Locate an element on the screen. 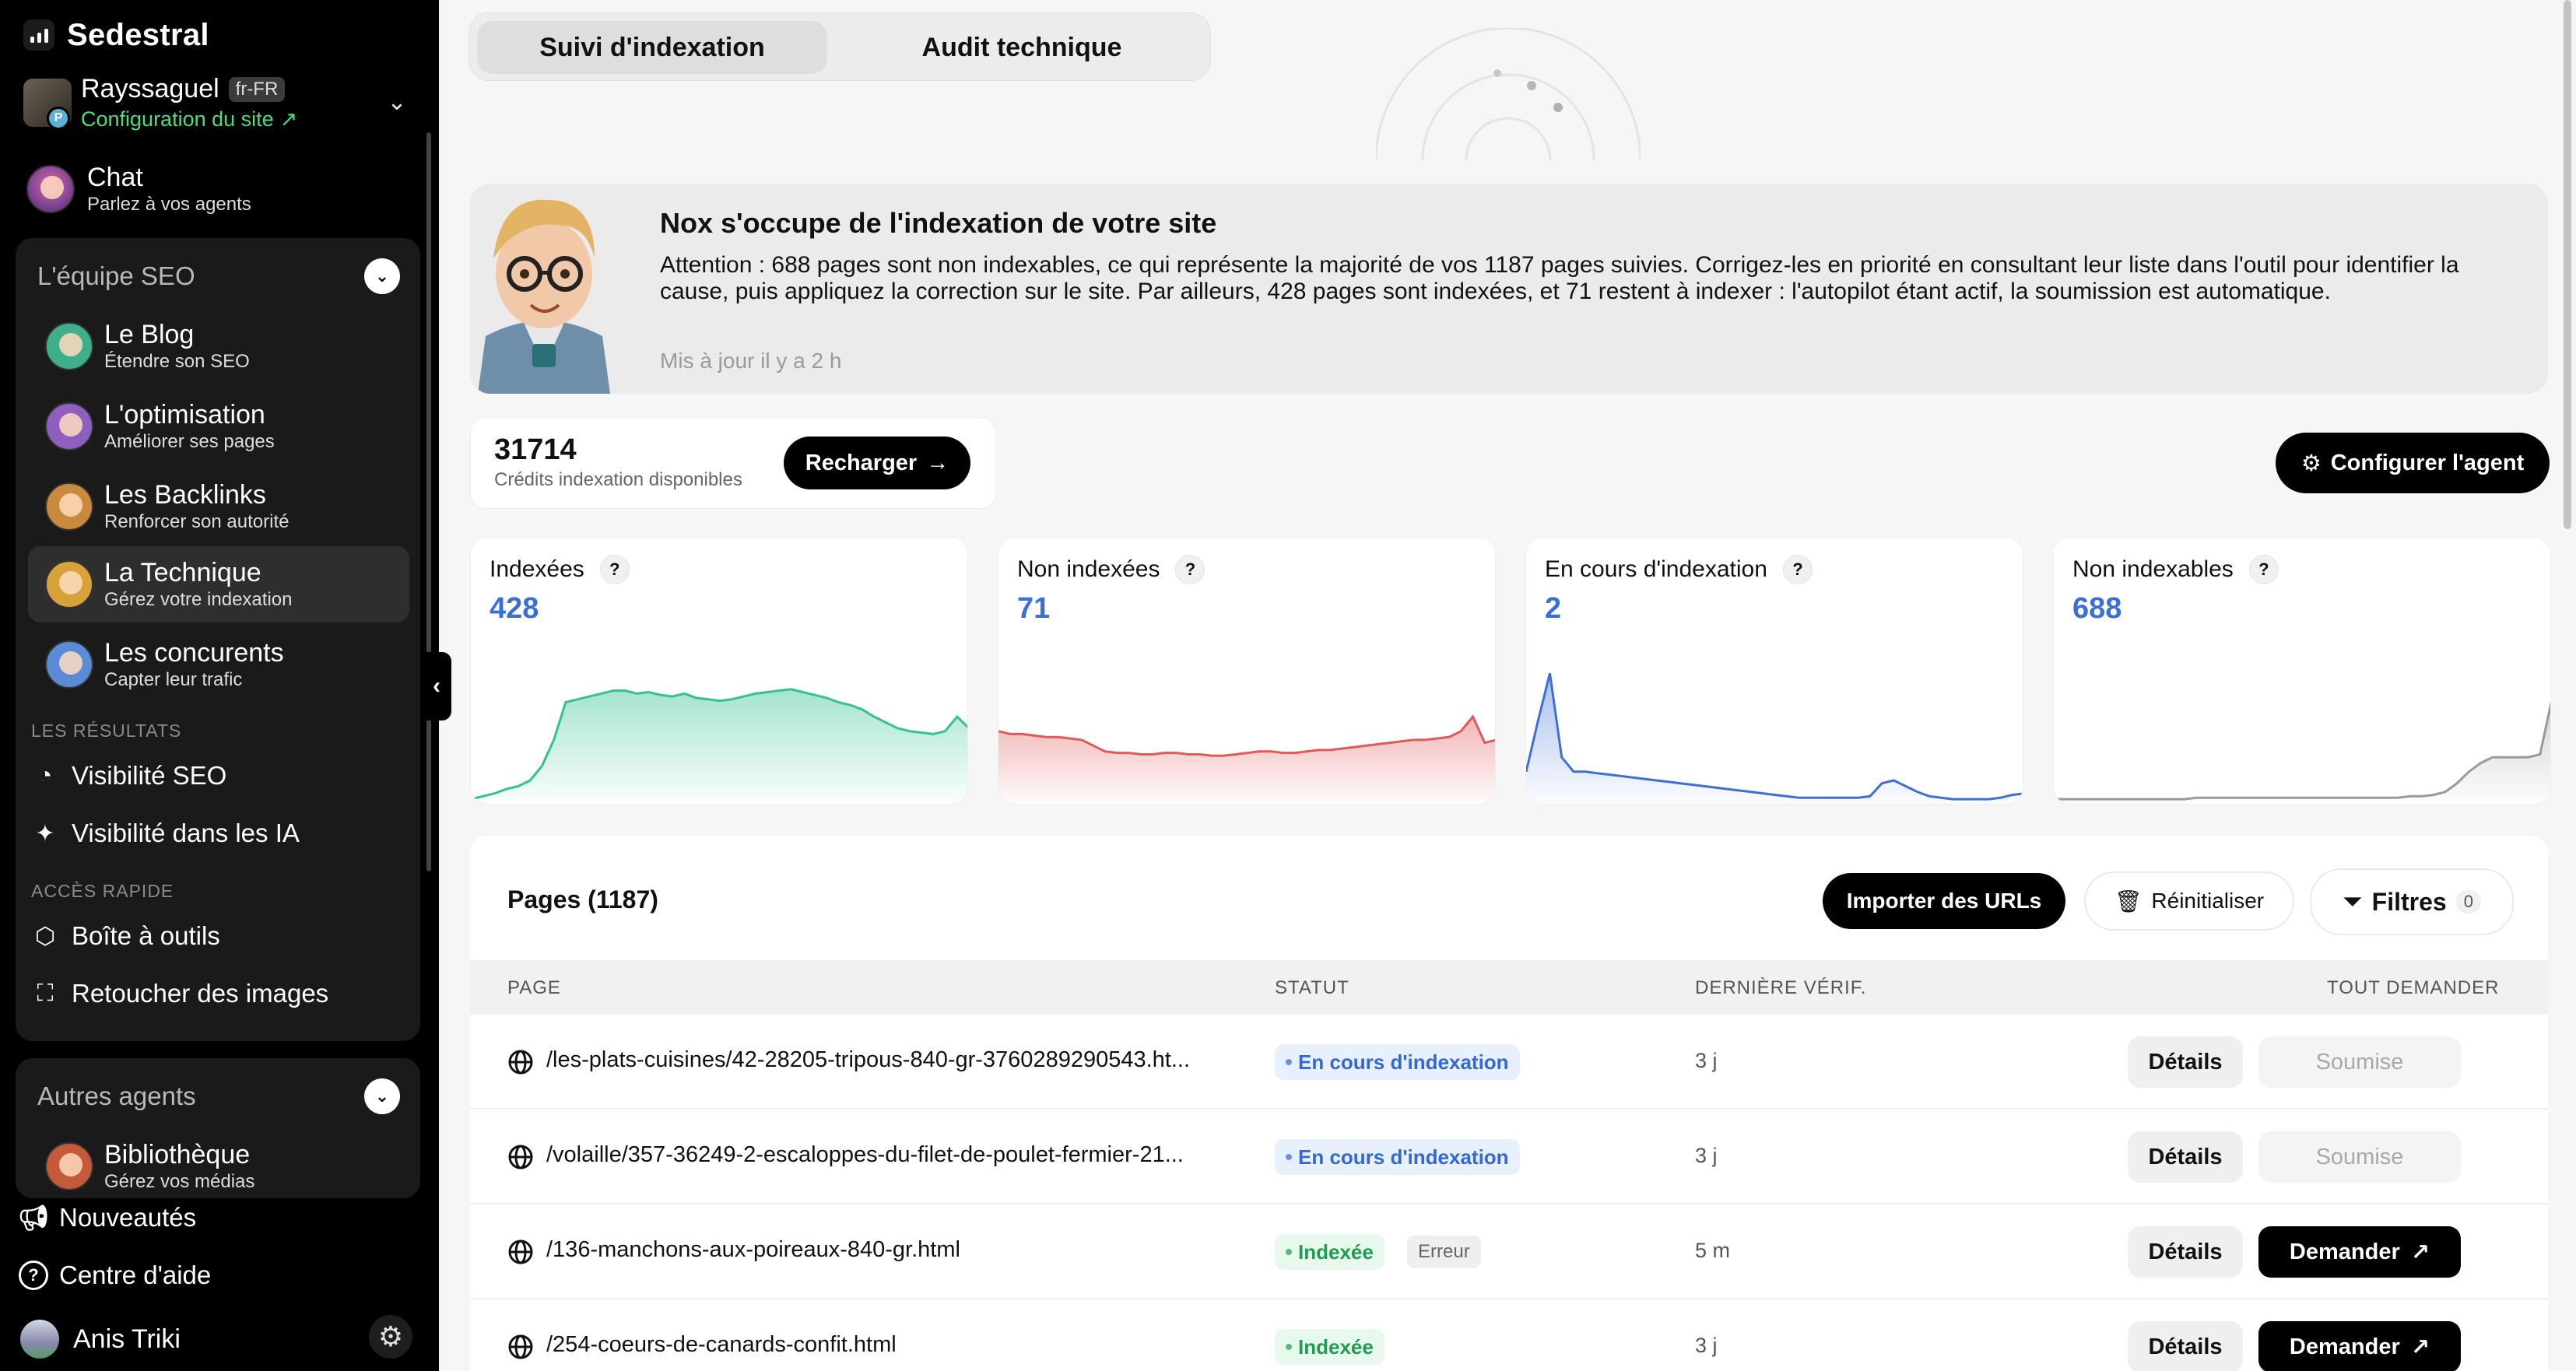 Image resolution: width=2576 pixels, height=1371 pixels. nav-visibilite-seo: ◔ Visibilité SEO is located at coordinates (129, 776).